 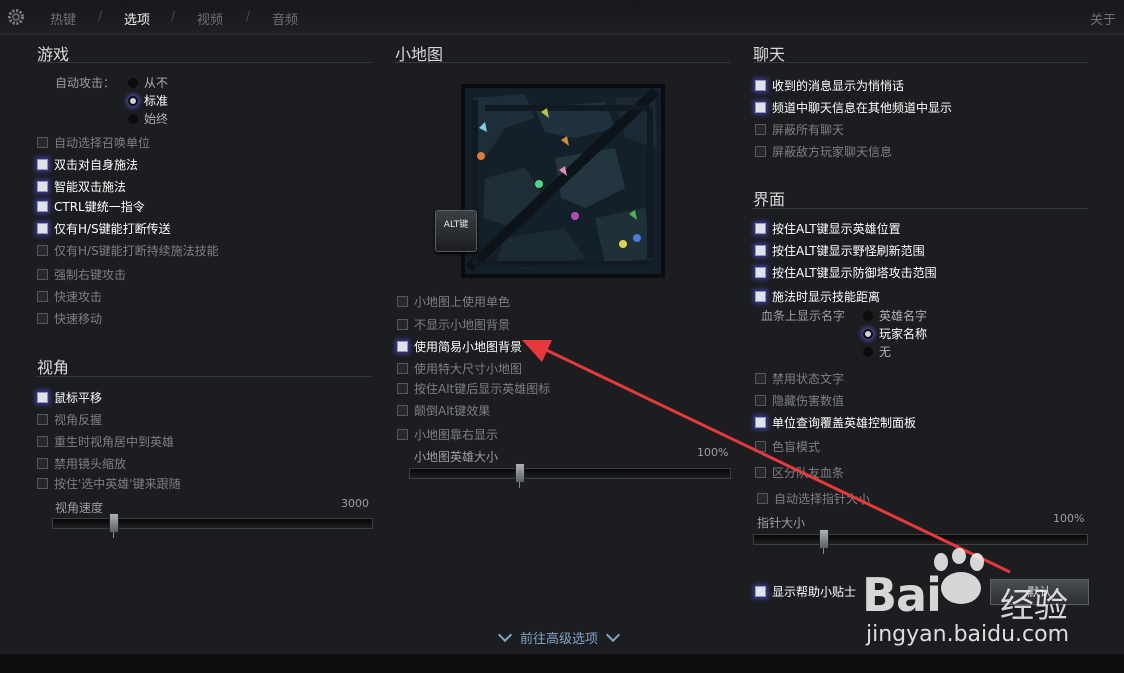 What do you see at coordinates (902, 595) in the screenshot?
I see `watermark-brand: Bai` at bounding box center [902, 595].